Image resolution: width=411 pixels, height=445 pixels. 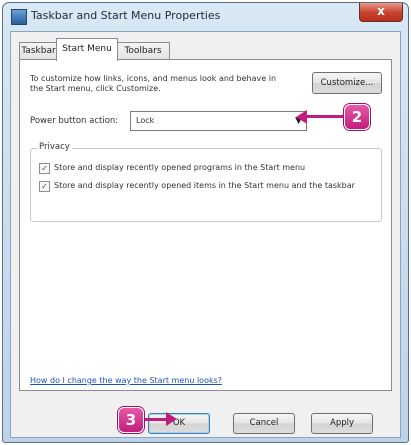 I want to click on app-icon, so click(x=19, y=17).